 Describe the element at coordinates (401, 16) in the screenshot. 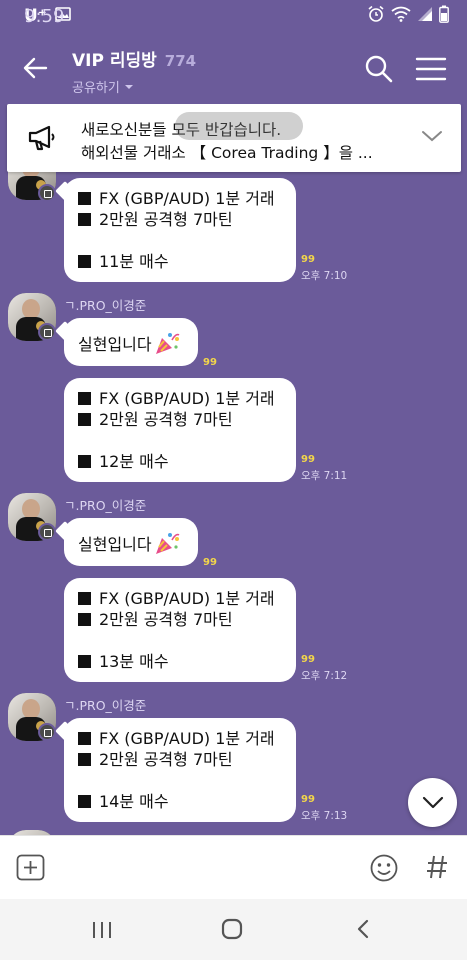

I see `wifi-icon` at that location.